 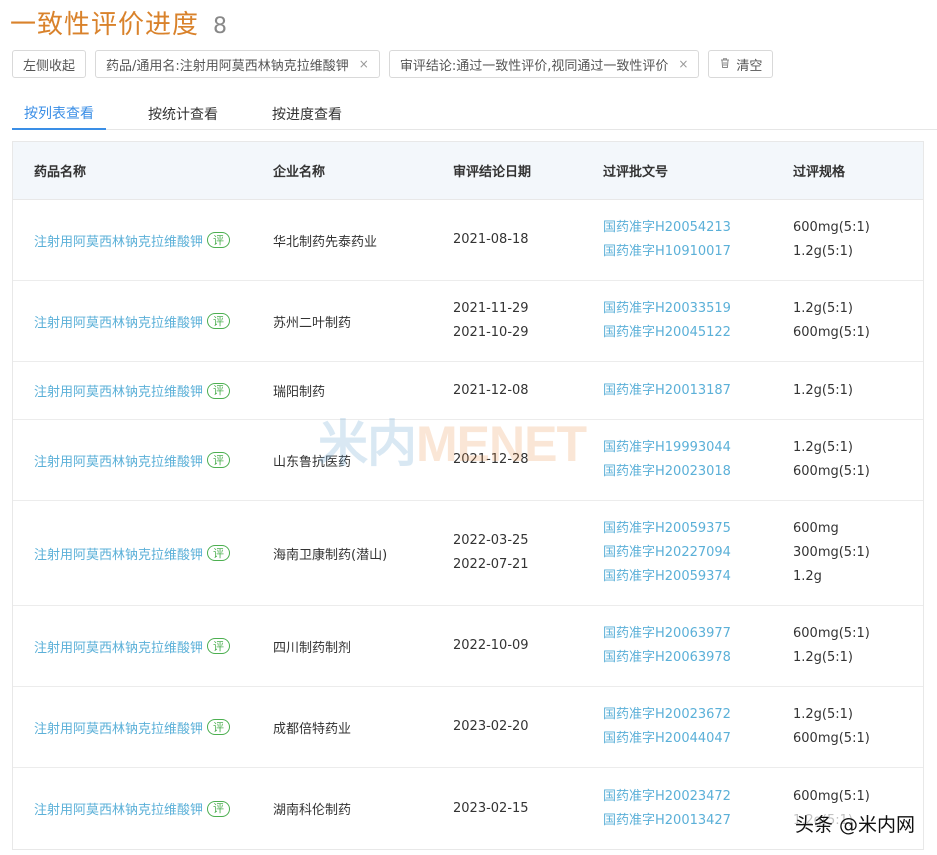 What do you see at coordinates (698, 170) in the screenshot?
I see `column-header-approval: 过评批文号` at bounding box center [698, 170].